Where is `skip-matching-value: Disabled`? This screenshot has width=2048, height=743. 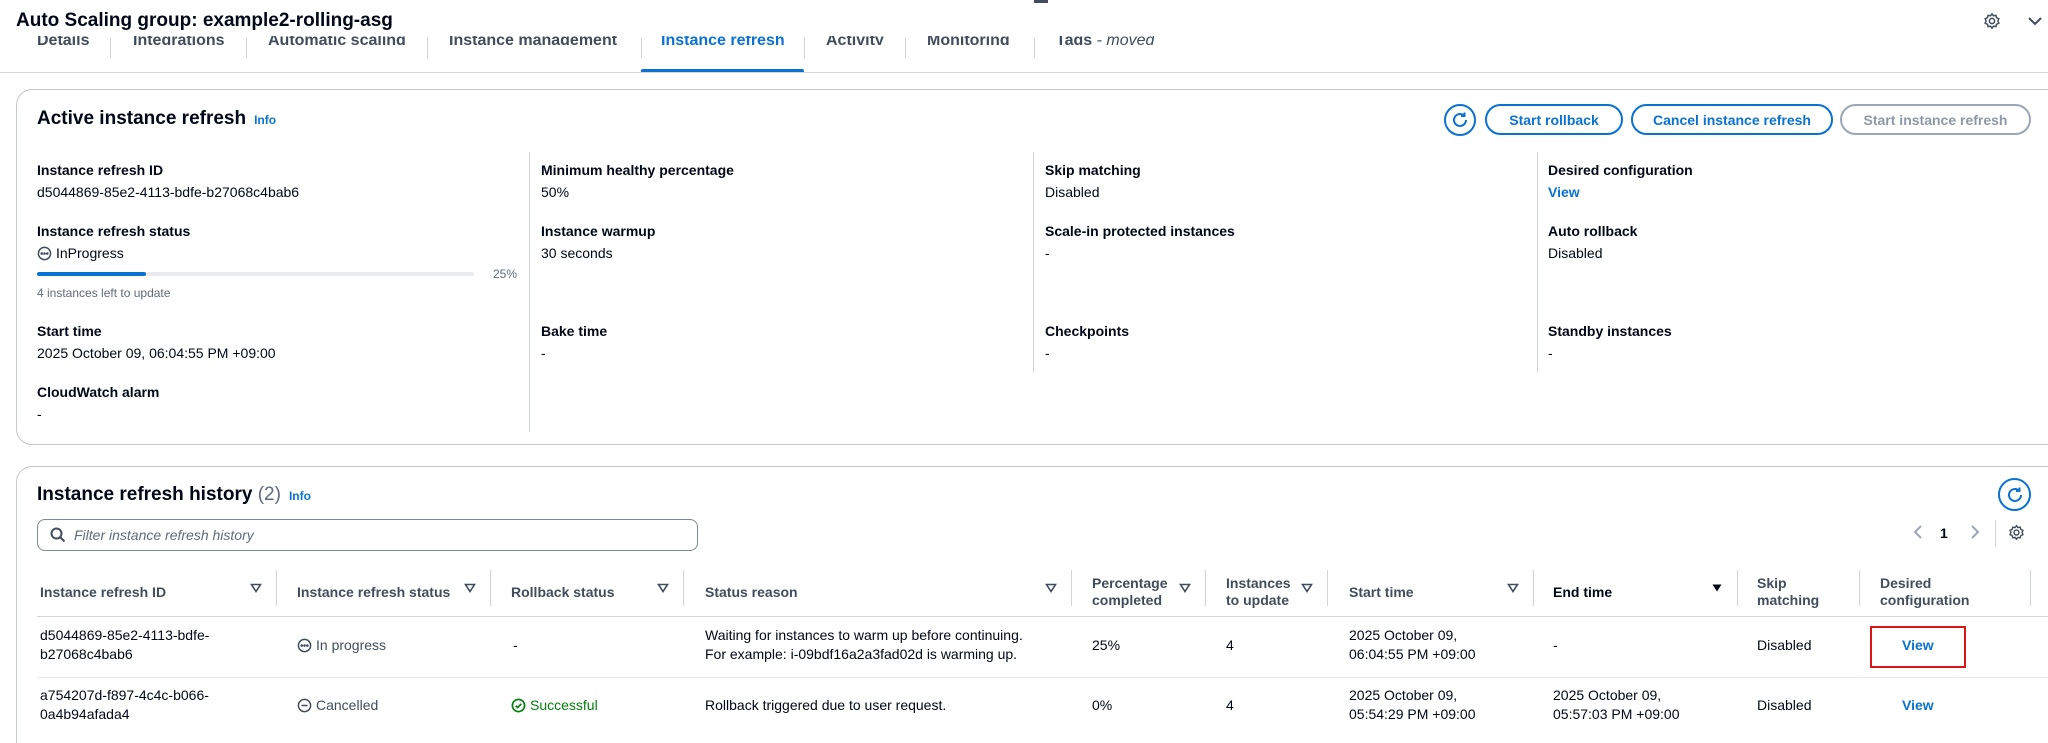
skip-matching-value: Disabled is located at coordinates (1072, 192).